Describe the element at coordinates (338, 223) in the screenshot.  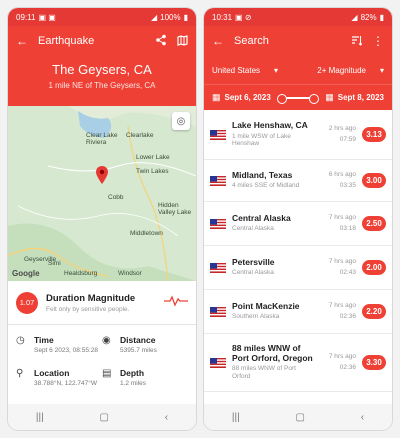
I see `item-time: 7 hrs ago 03:18` at that location.